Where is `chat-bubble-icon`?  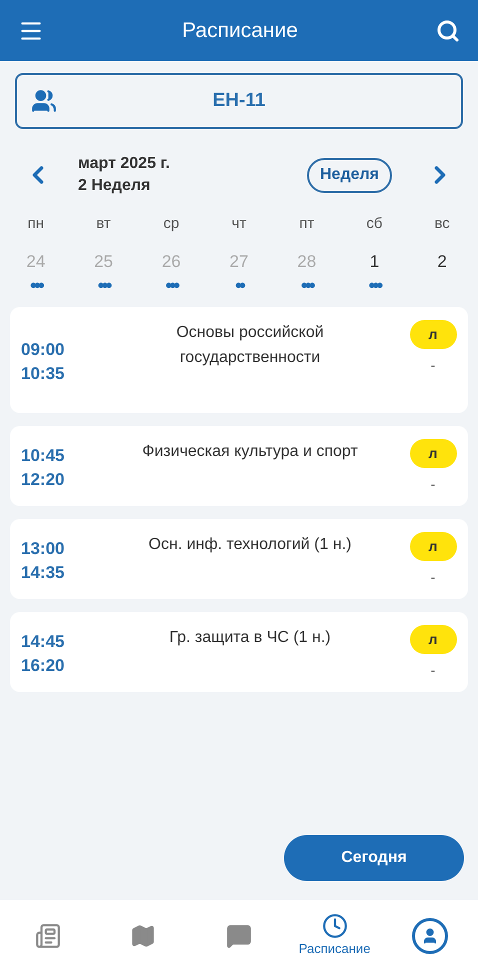 chat-bubble-icon is located at coordinates (239, 935).